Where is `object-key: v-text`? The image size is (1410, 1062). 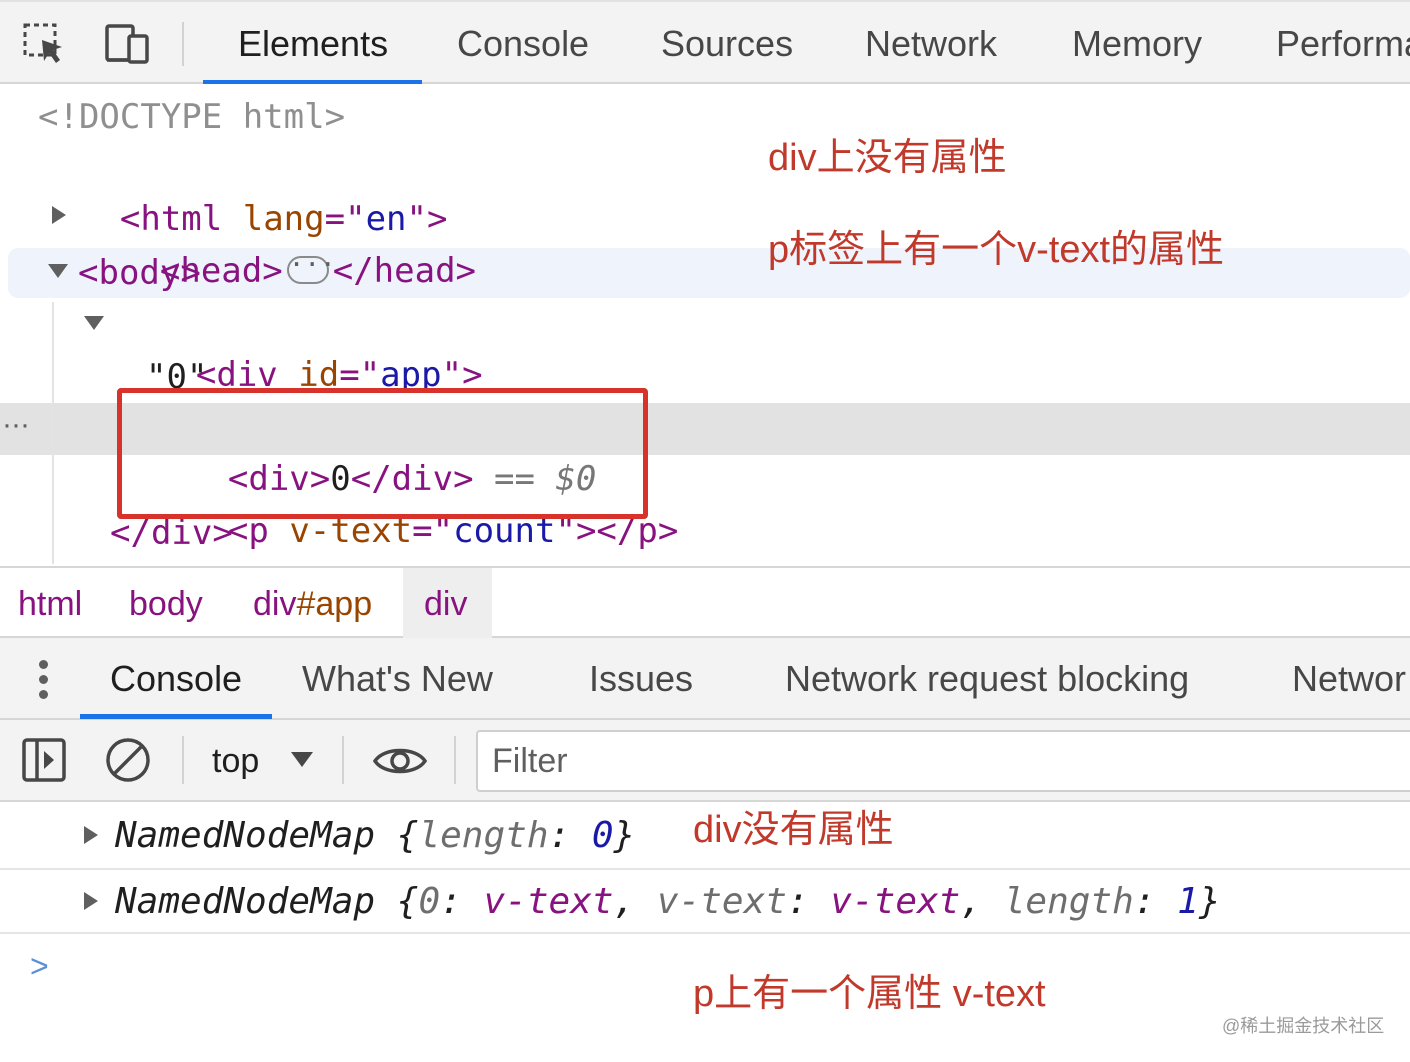
object-key: v-text is located at coordinates (721, 901).